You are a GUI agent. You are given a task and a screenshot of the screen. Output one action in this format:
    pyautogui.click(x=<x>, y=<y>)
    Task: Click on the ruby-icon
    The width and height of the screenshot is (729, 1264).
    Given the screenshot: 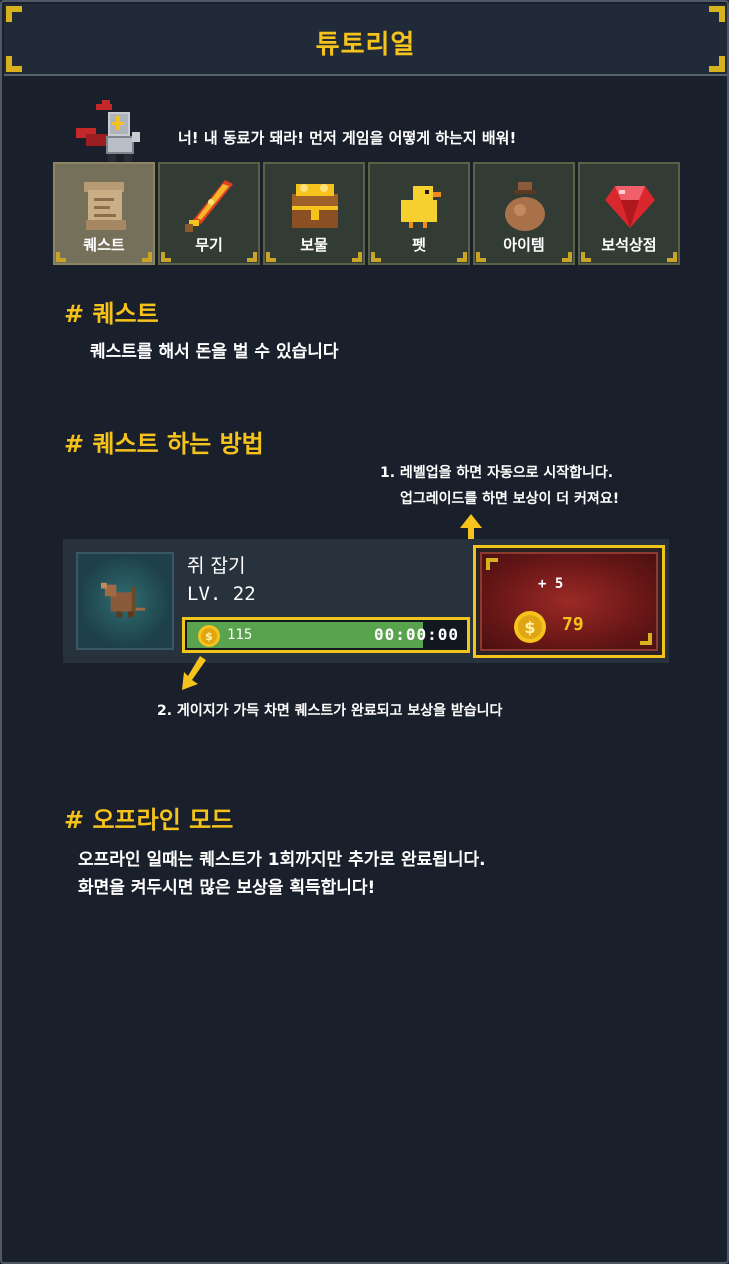 What is the action you would take?
    pyautogui.click(x=630, y=207)
    